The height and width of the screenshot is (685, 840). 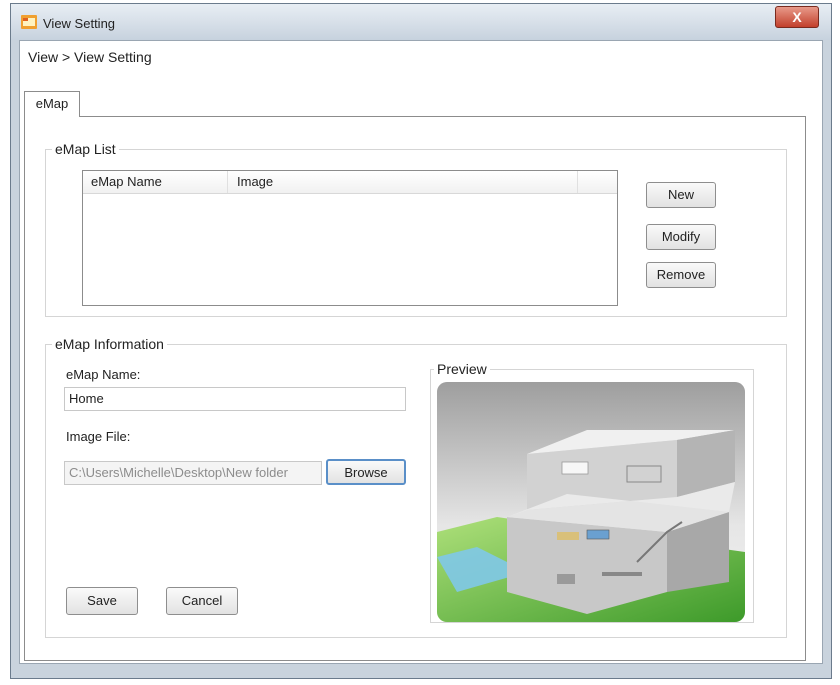 What do you see at coordinates (681, 275) in the screenshot?
I see `remove-button: Remove` at bounding box center [681, 275].